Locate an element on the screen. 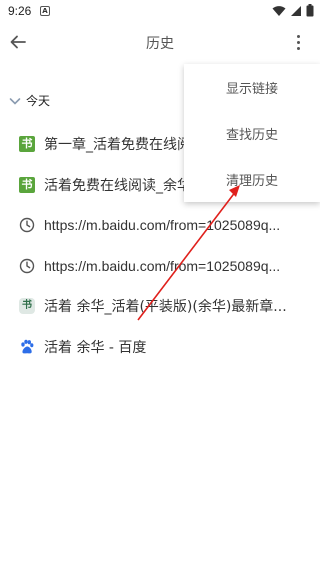 The width and height of the screenshot is (320, 569). book-app-icon: 书 is located at coordinates (27, 306).